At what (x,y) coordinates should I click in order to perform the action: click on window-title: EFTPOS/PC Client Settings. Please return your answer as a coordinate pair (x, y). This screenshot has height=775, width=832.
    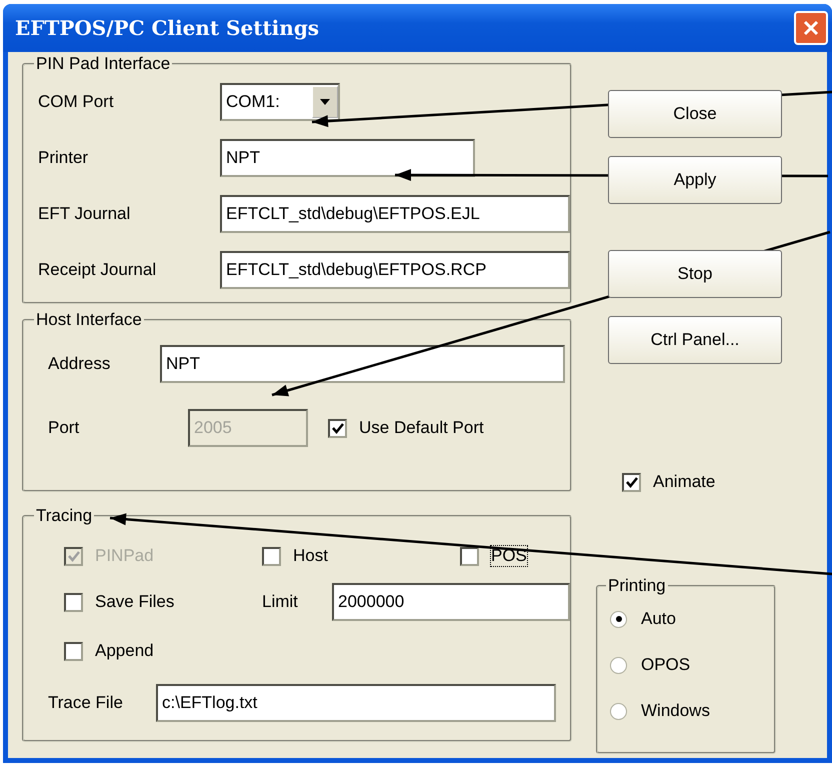
    Looking at the image, I should click on (167, 28).